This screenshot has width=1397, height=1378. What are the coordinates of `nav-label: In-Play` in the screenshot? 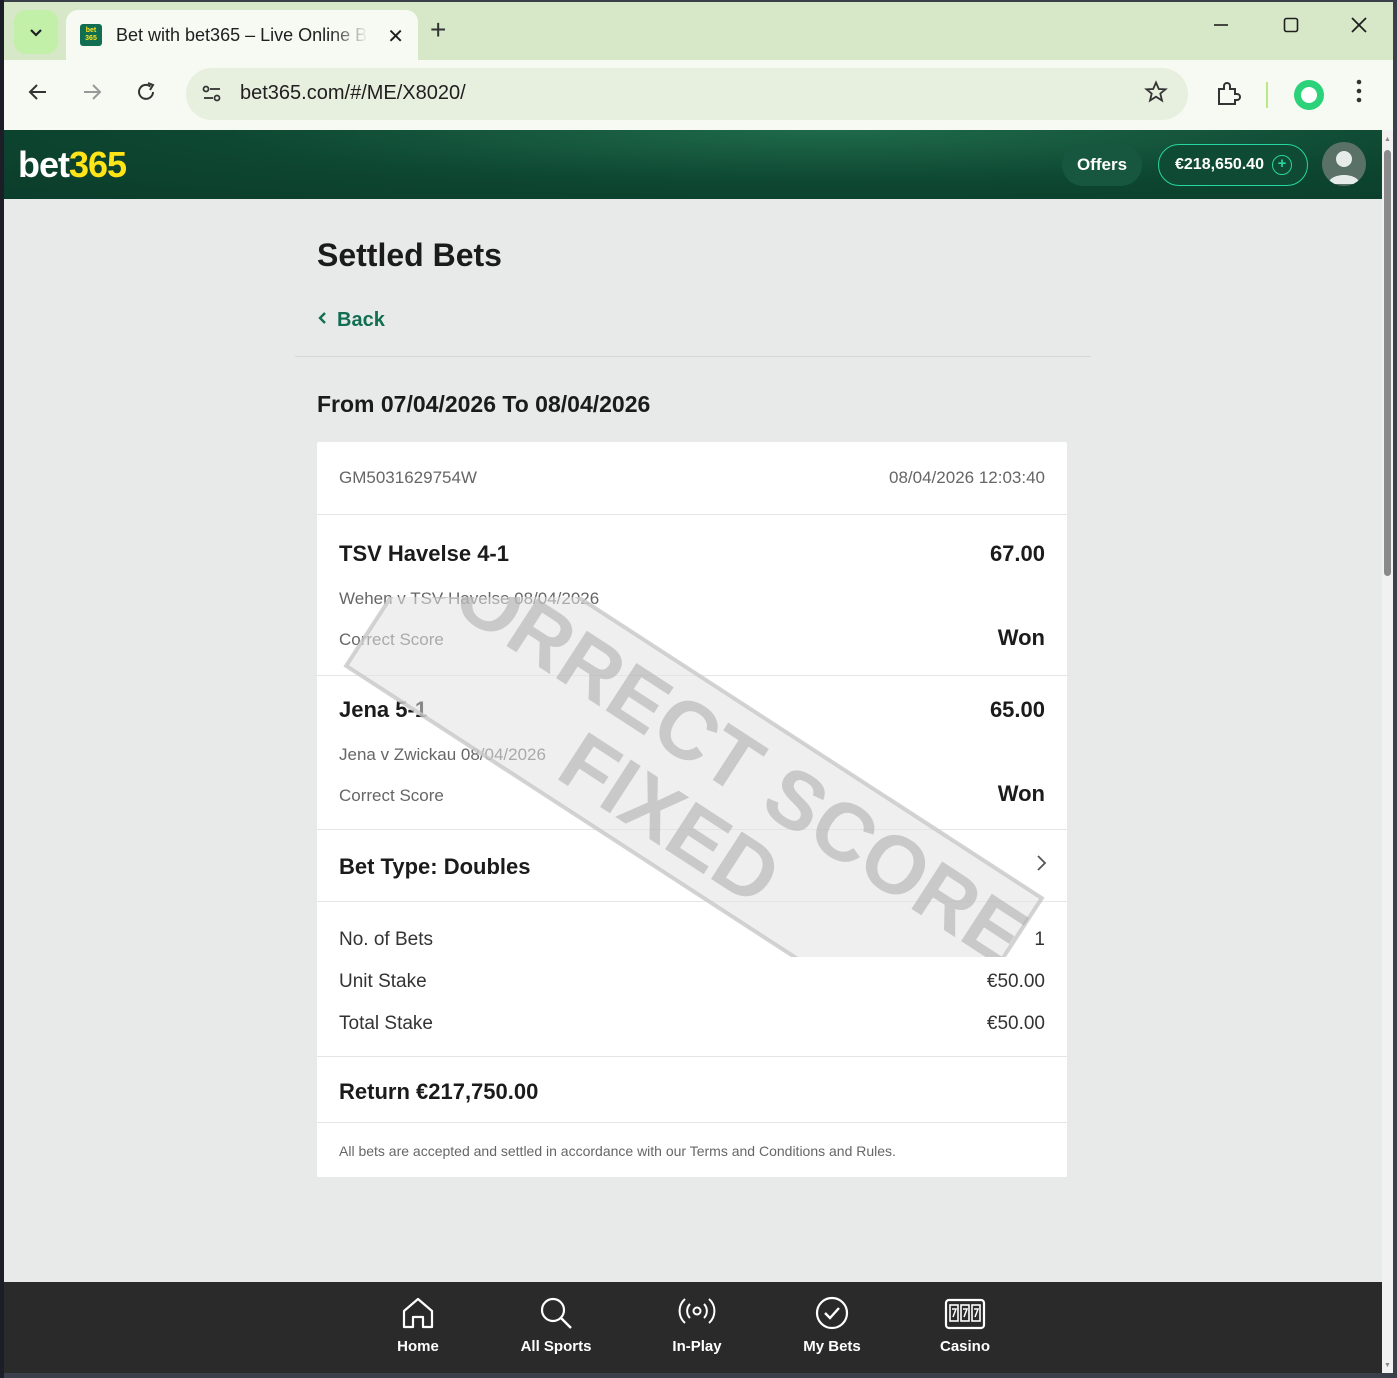 It's located at (697, 1346).